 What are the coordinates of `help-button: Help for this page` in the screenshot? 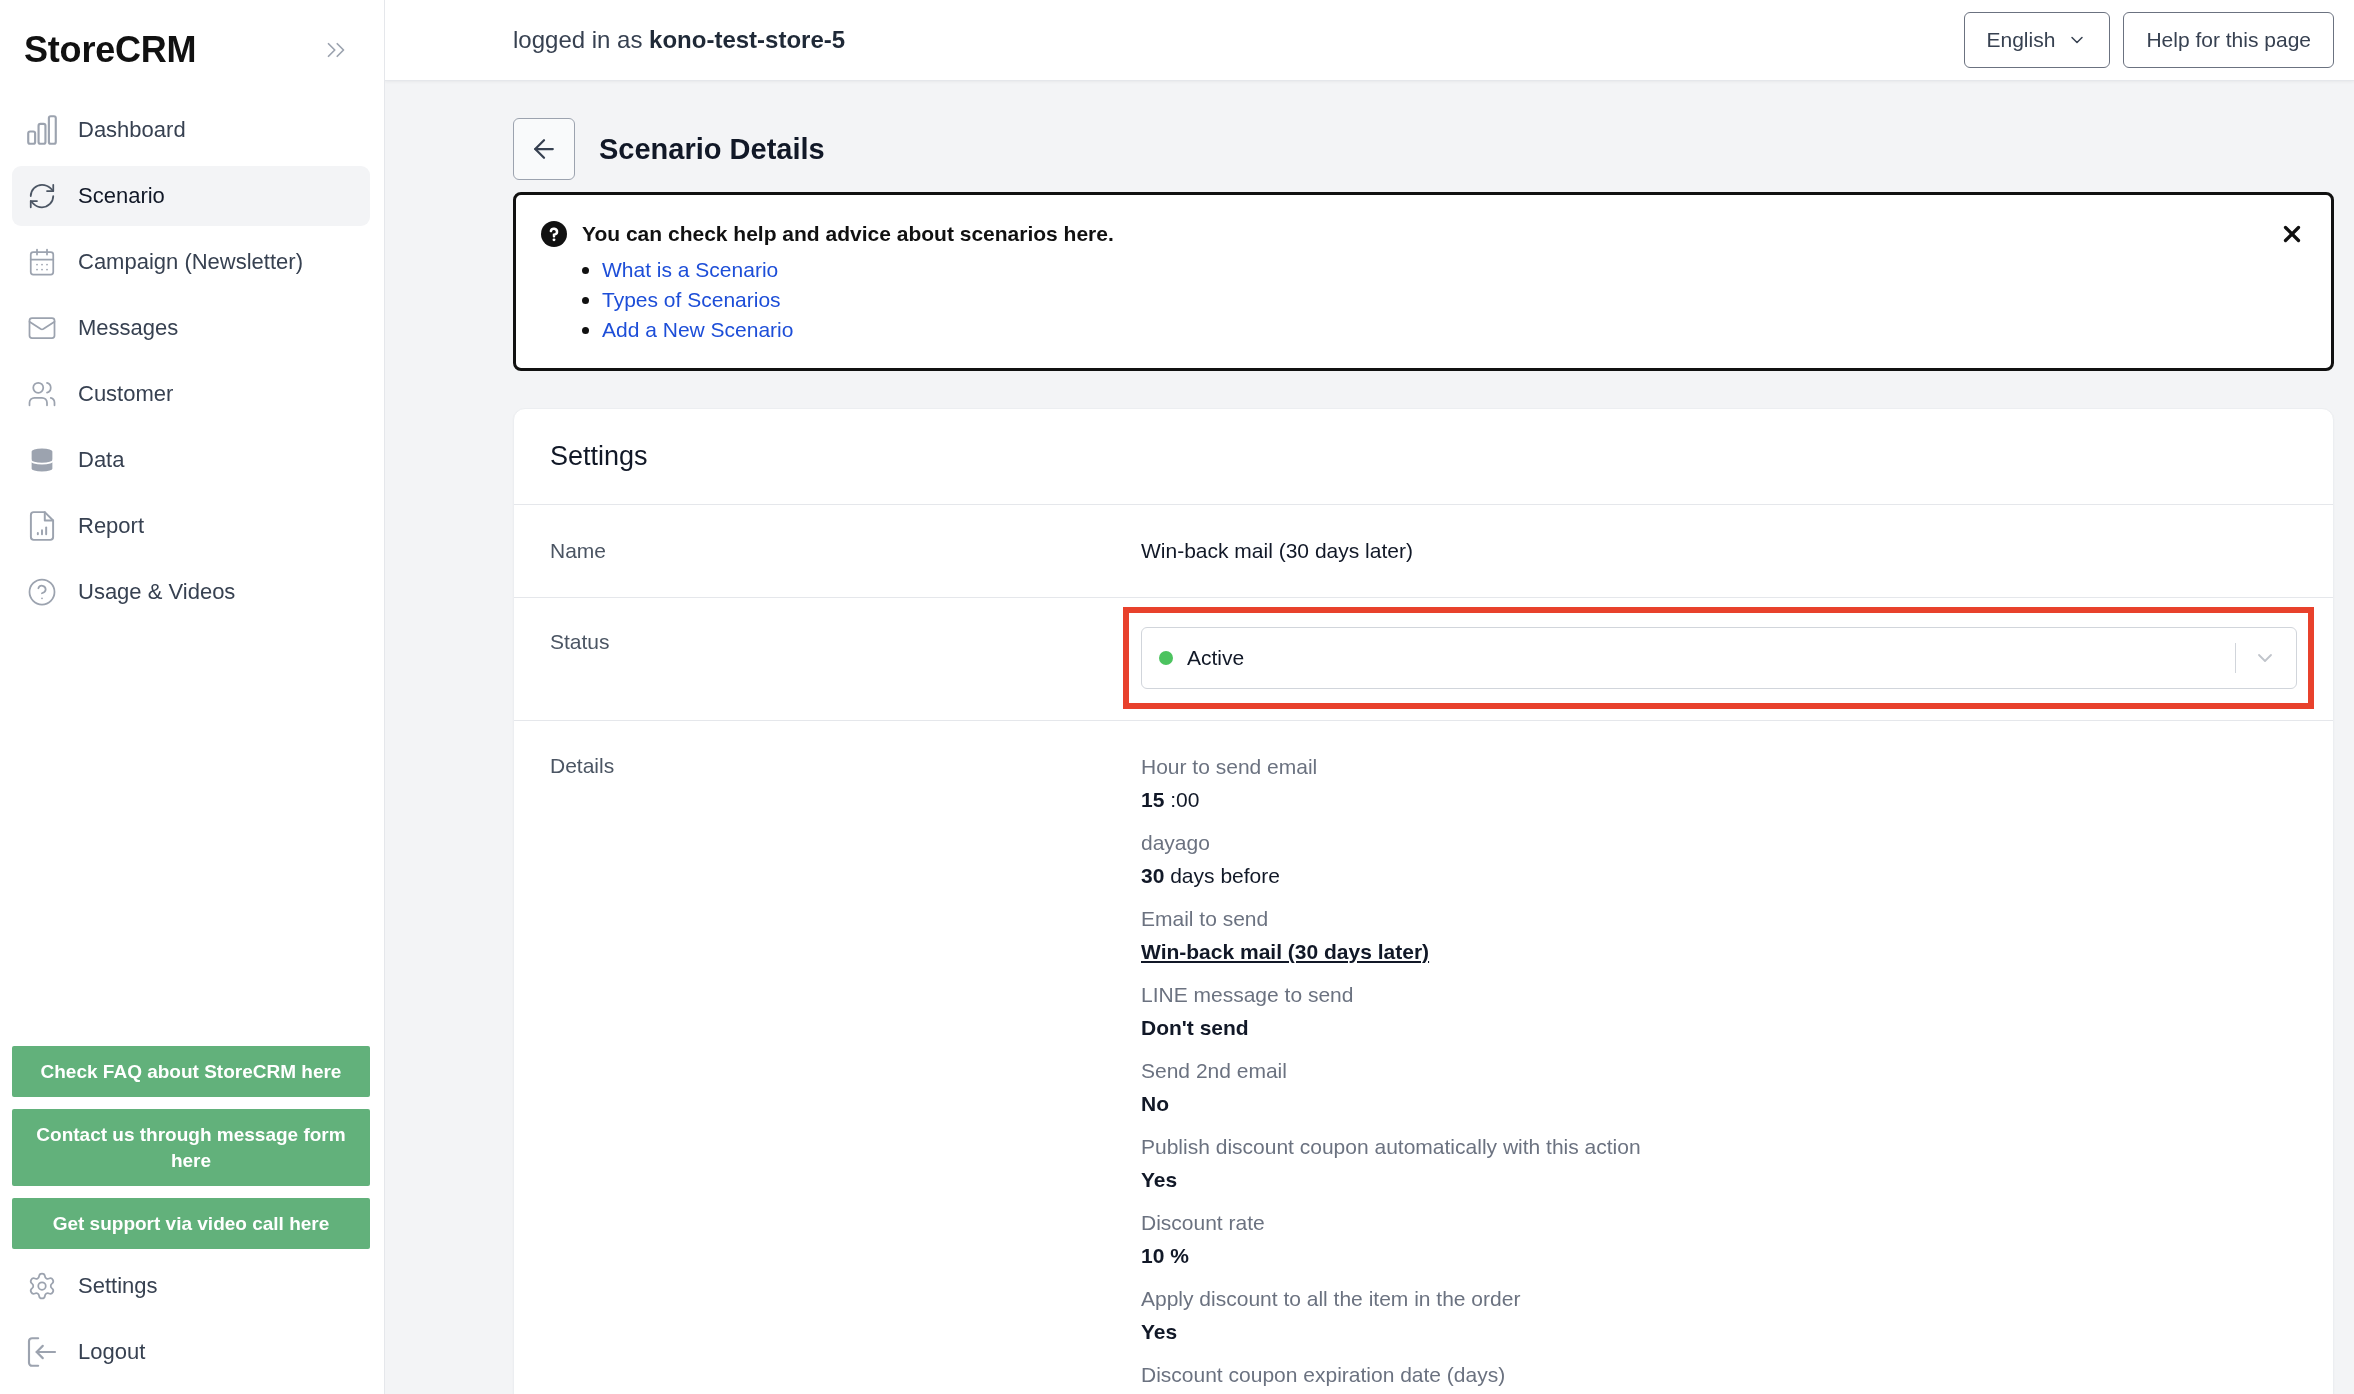 It's located at (2228, 40).